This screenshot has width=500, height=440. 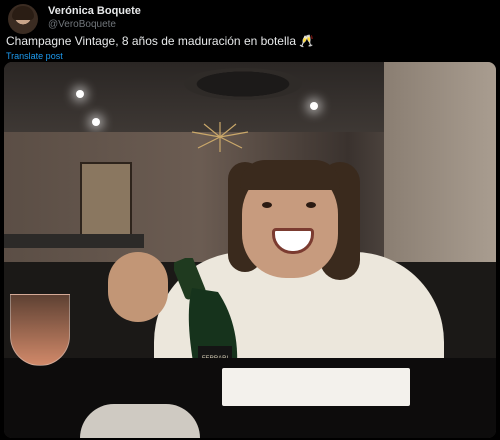 What do you see at coordinates (40, 330) in the screenshot?
I see `wine-glass` at bounding box center [40, 330].